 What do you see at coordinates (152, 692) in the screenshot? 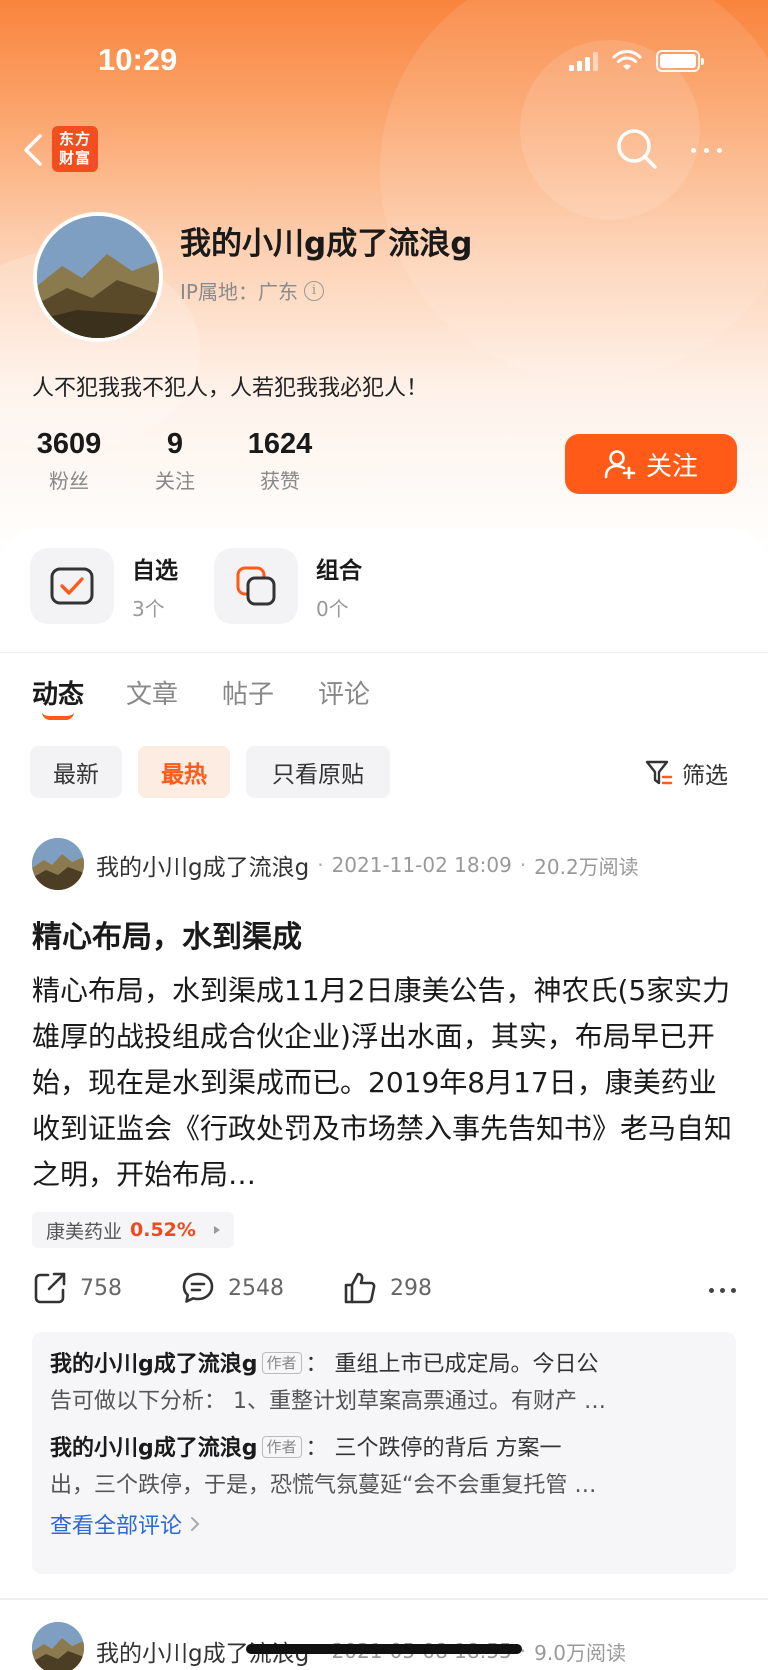
I see `tab-articles: 文章` at bounding box center [152, 692].